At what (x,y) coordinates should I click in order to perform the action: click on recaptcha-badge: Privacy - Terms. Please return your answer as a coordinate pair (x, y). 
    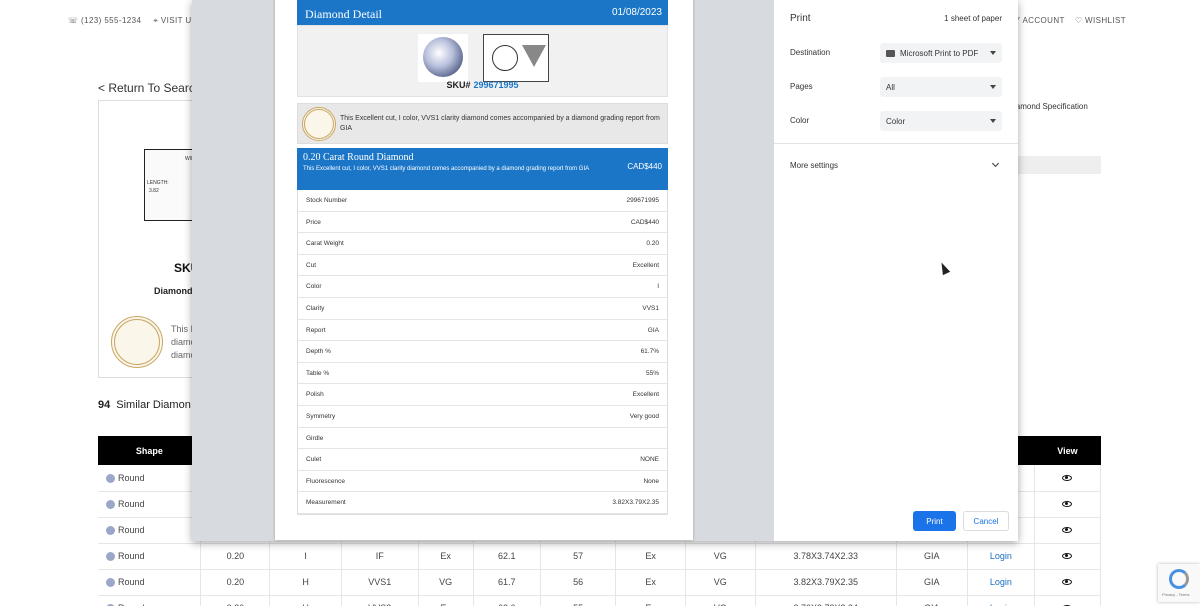
    Looking at the image, I should click on (1179, 583).